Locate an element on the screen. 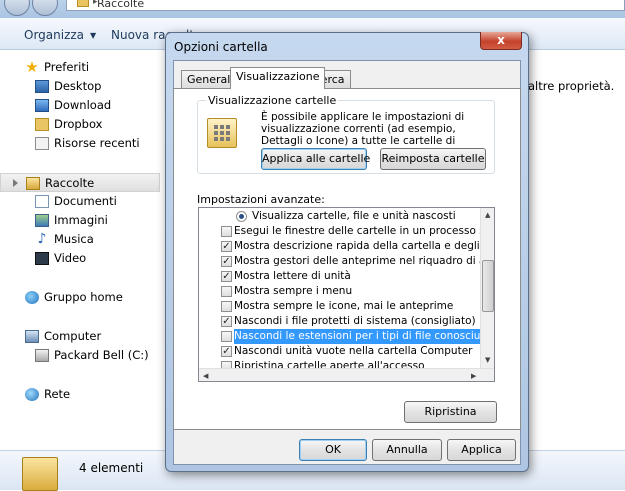 The height and width of the screenshot is (491, 625). vertical-scrollbar: ▲ ▼ is located at coordinates (487, 288).